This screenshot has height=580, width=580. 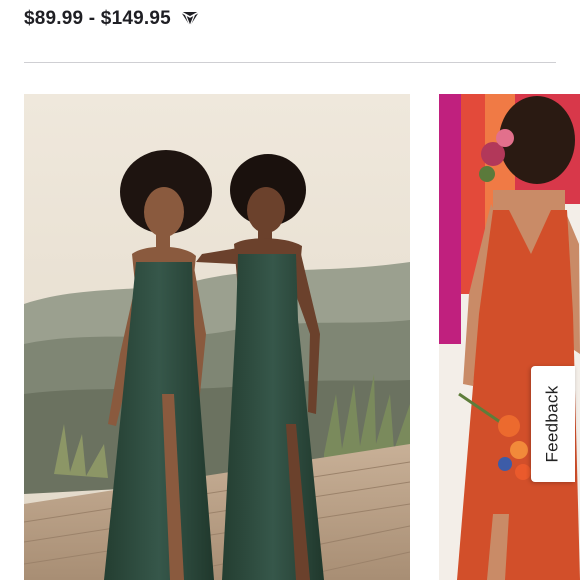 I want to click on price-row: $89.99 - $149.95, so click(x=112, y=19).